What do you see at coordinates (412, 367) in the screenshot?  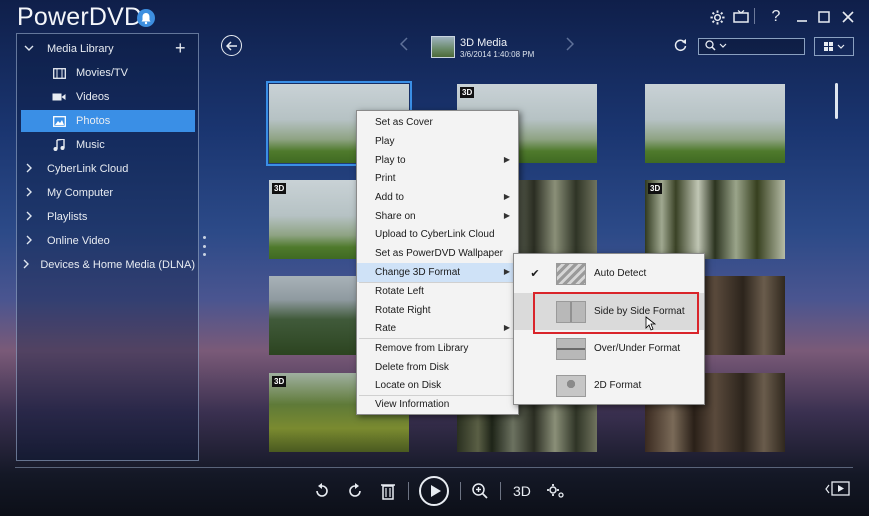 I see `menu-item-label: Delete from Disk` at bounding box center [412, 367].